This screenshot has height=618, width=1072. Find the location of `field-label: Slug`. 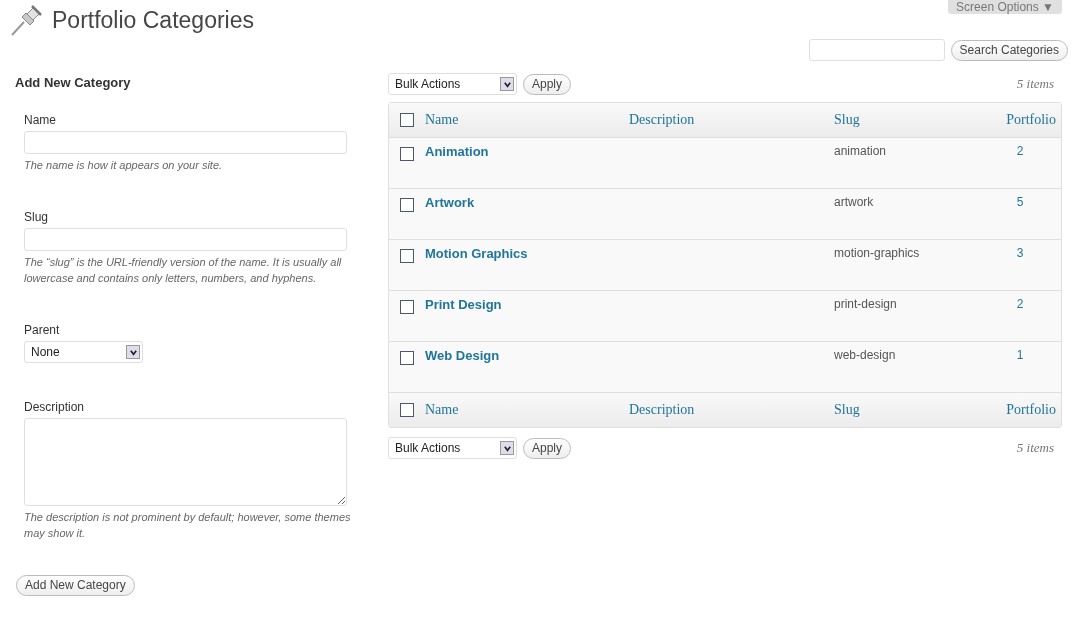

field-label: Slug is located at coordinates (37, 217).